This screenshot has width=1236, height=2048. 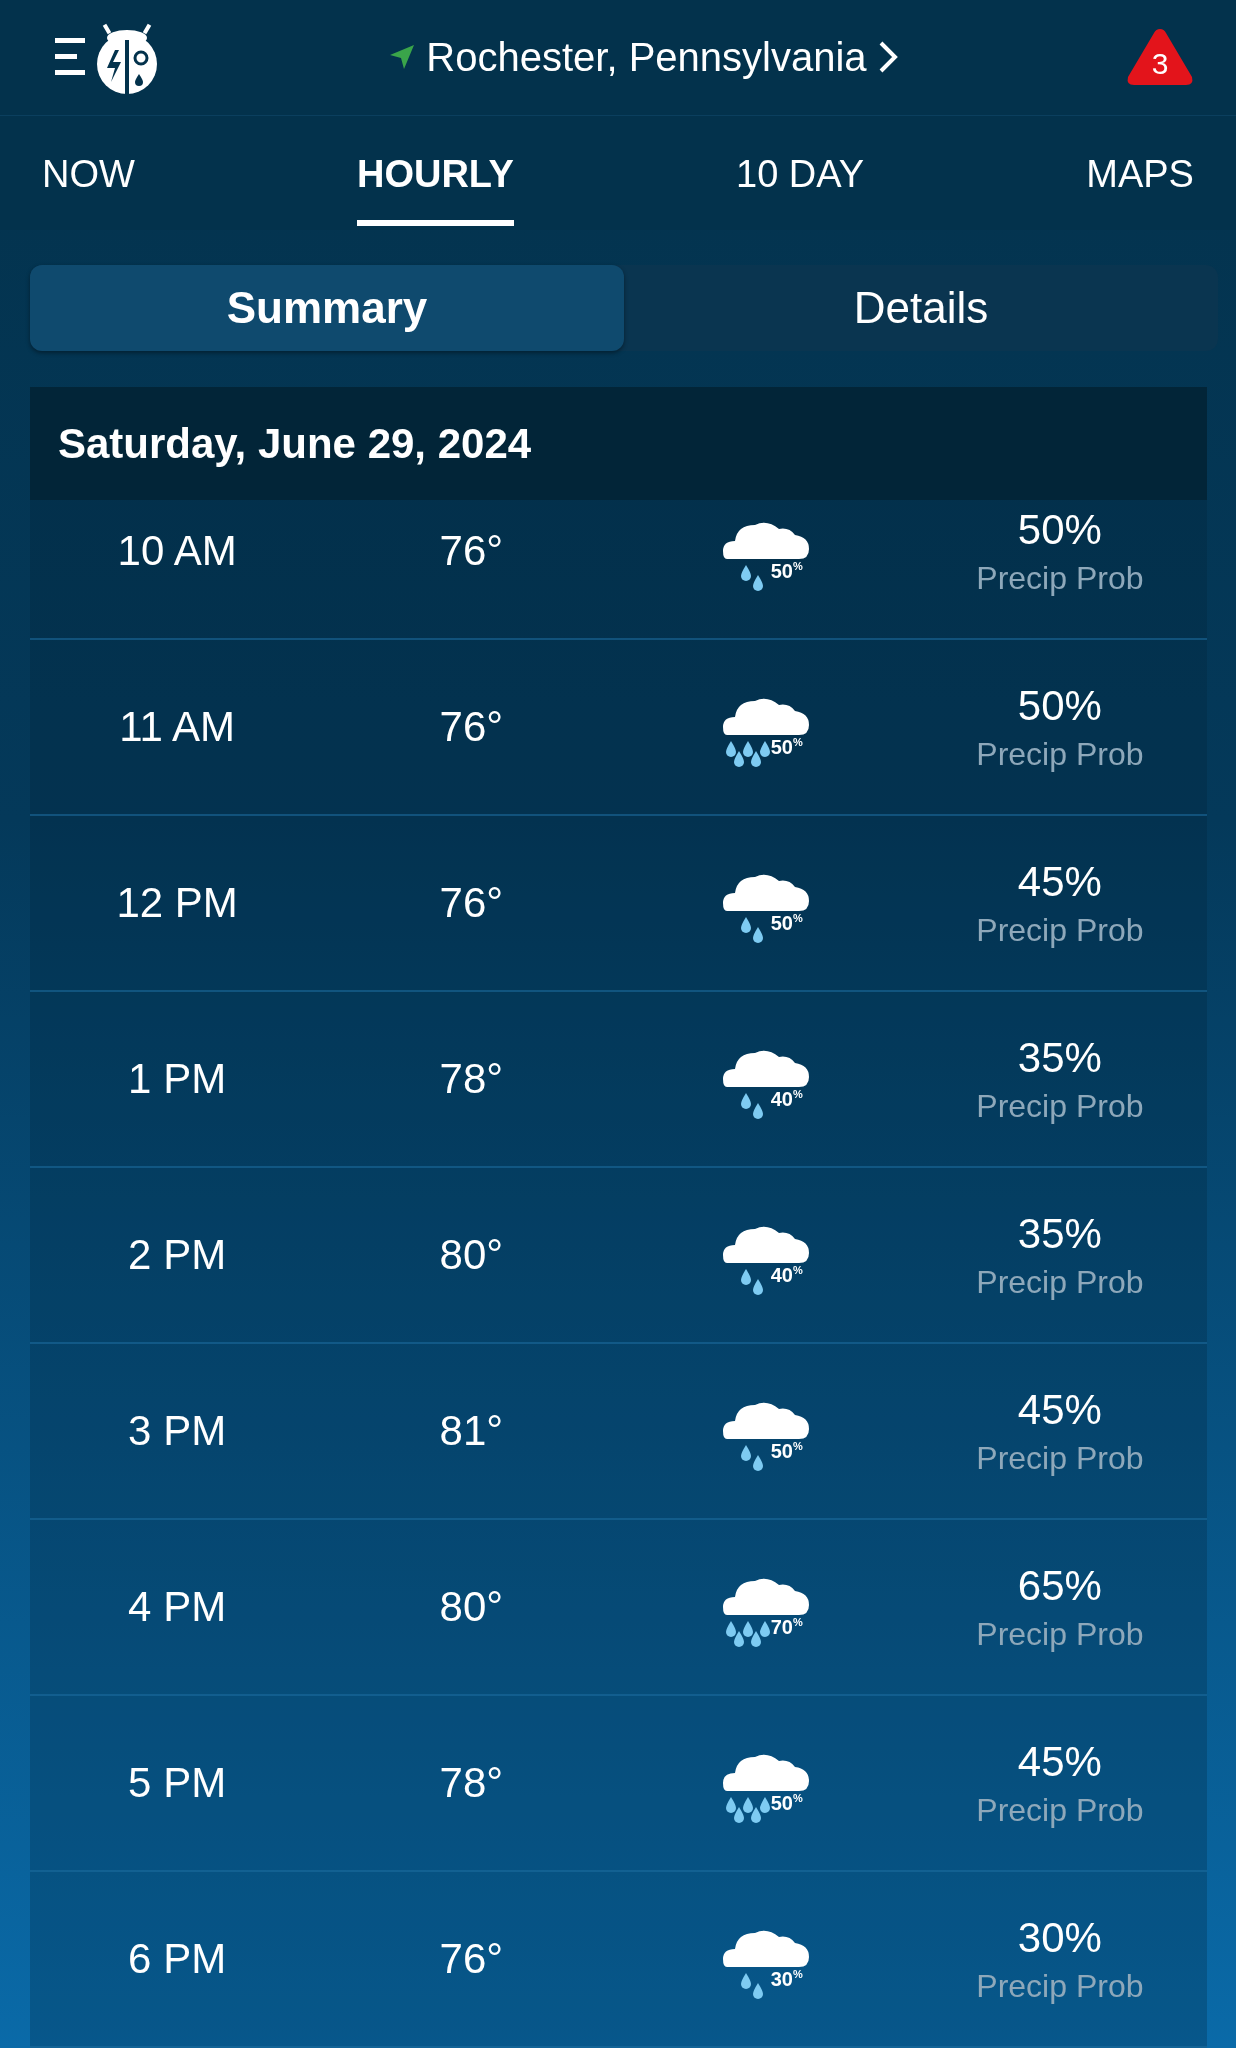 What do you see at coordinates (800, 170) in the screenshot?
I see `nav-tab: 10 DAY` at bounding box center [800, 170].